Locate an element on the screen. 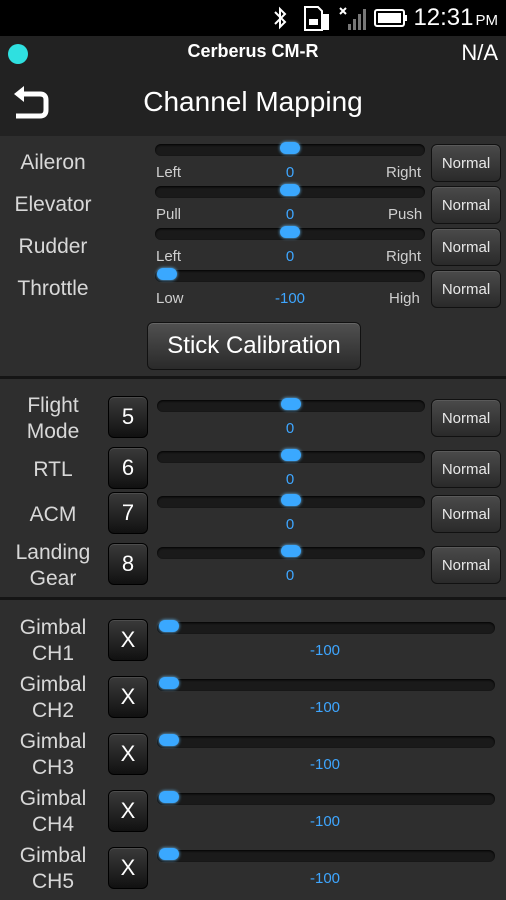  flight-mode-channel-button: 5 is located at coordinates (128, 417).